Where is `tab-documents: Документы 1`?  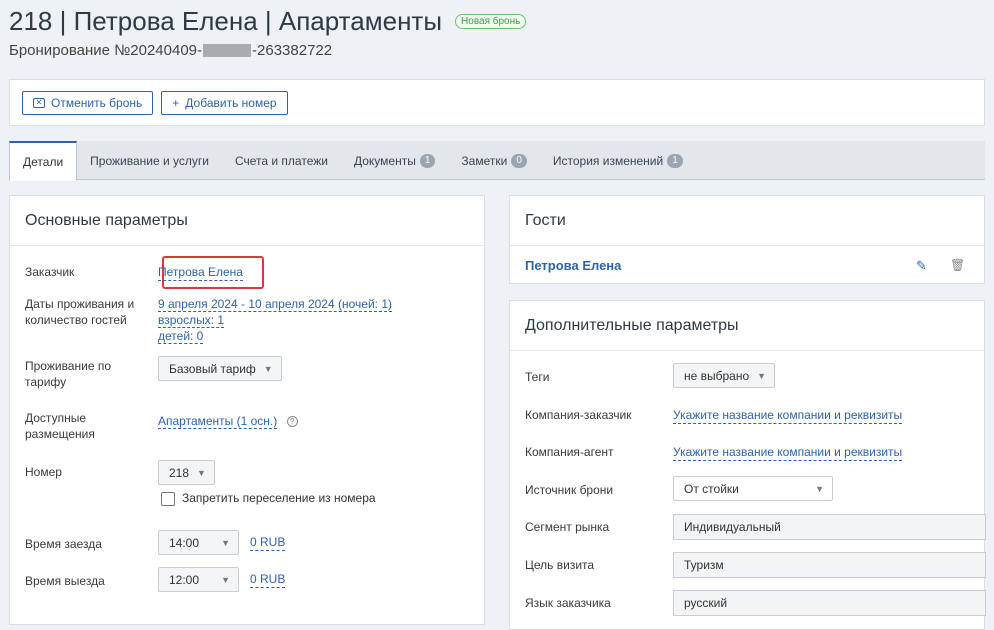 tab-documents: Документы 1 is located at coordinates (394, 160).